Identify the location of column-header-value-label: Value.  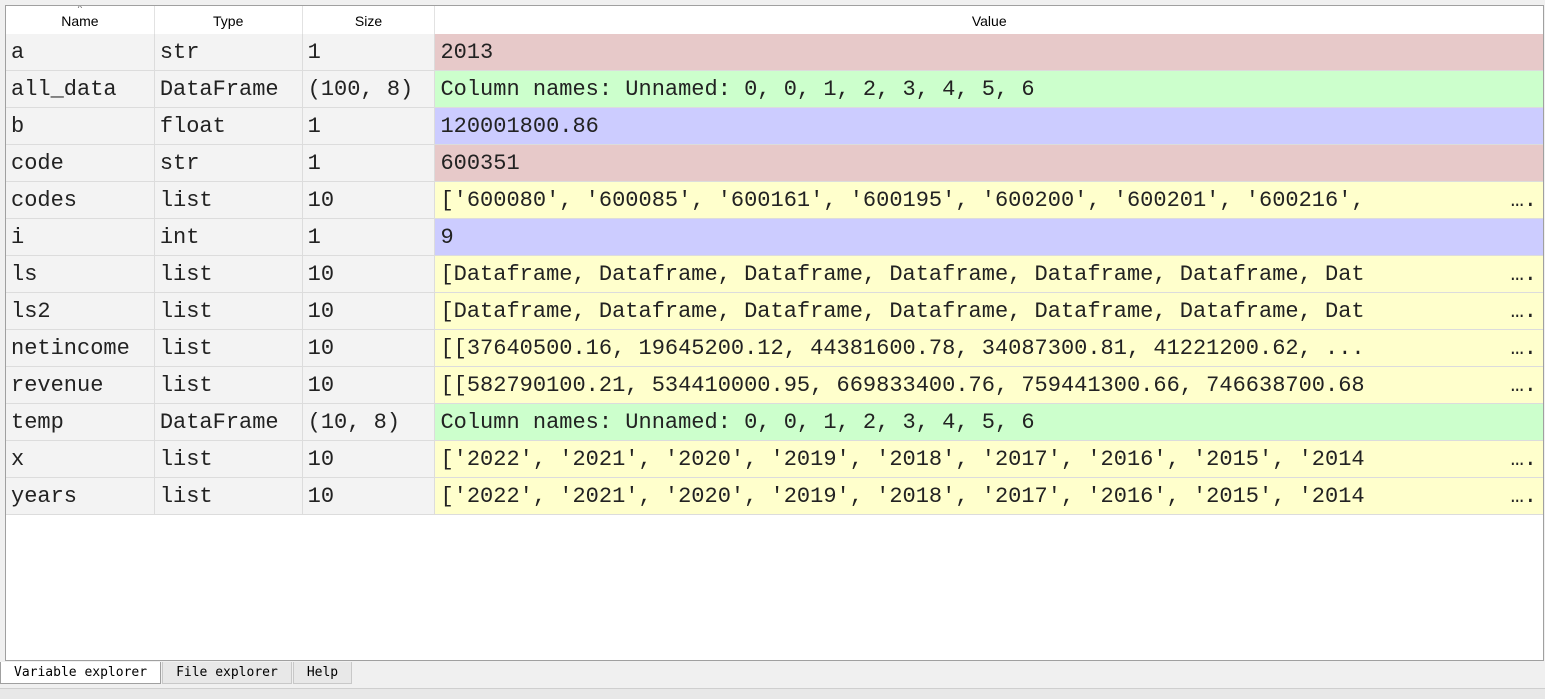
(989, 21).